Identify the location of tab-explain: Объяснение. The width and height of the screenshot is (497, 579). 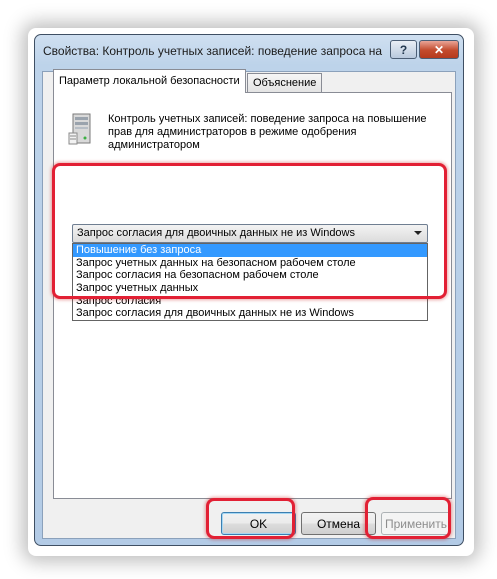
(285, 83).